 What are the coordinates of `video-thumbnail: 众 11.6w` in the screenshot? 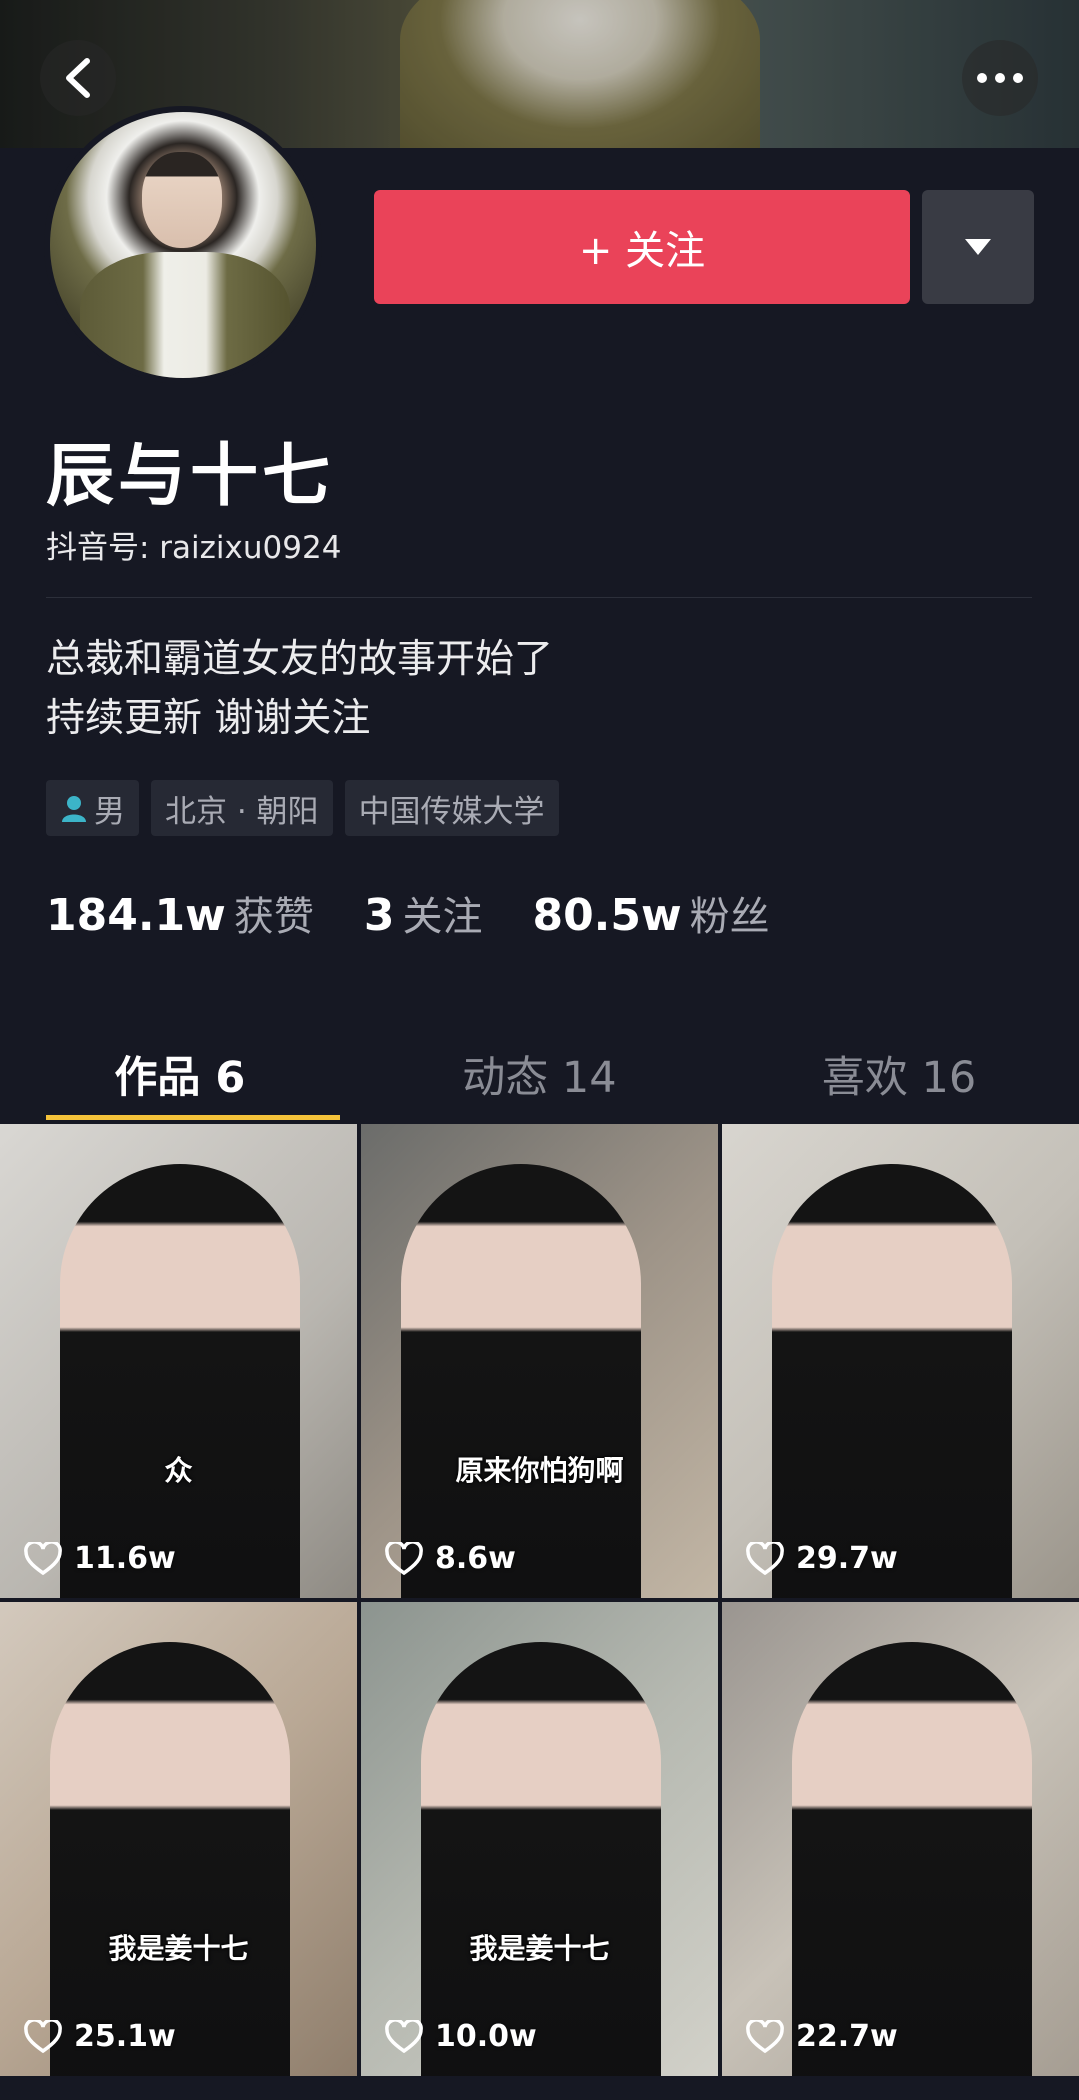 It's located at (178, 1361).